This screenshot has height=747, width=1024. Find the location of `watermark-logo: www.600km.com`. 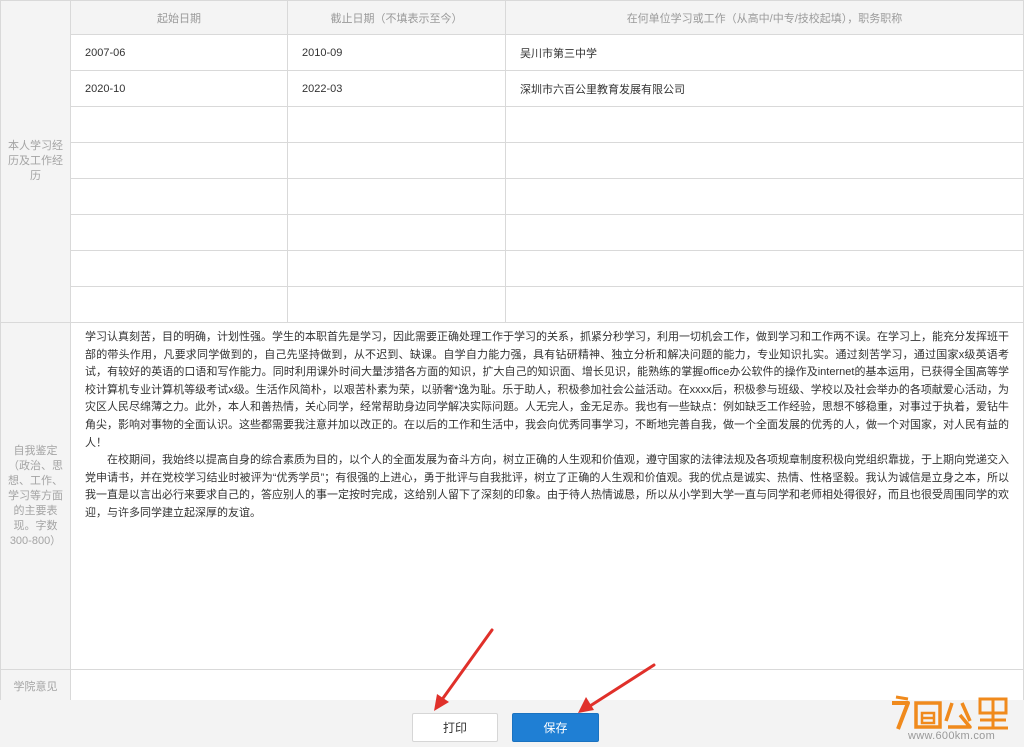

watermark-logo: www.600km.com is located at coordinates (955, 720).